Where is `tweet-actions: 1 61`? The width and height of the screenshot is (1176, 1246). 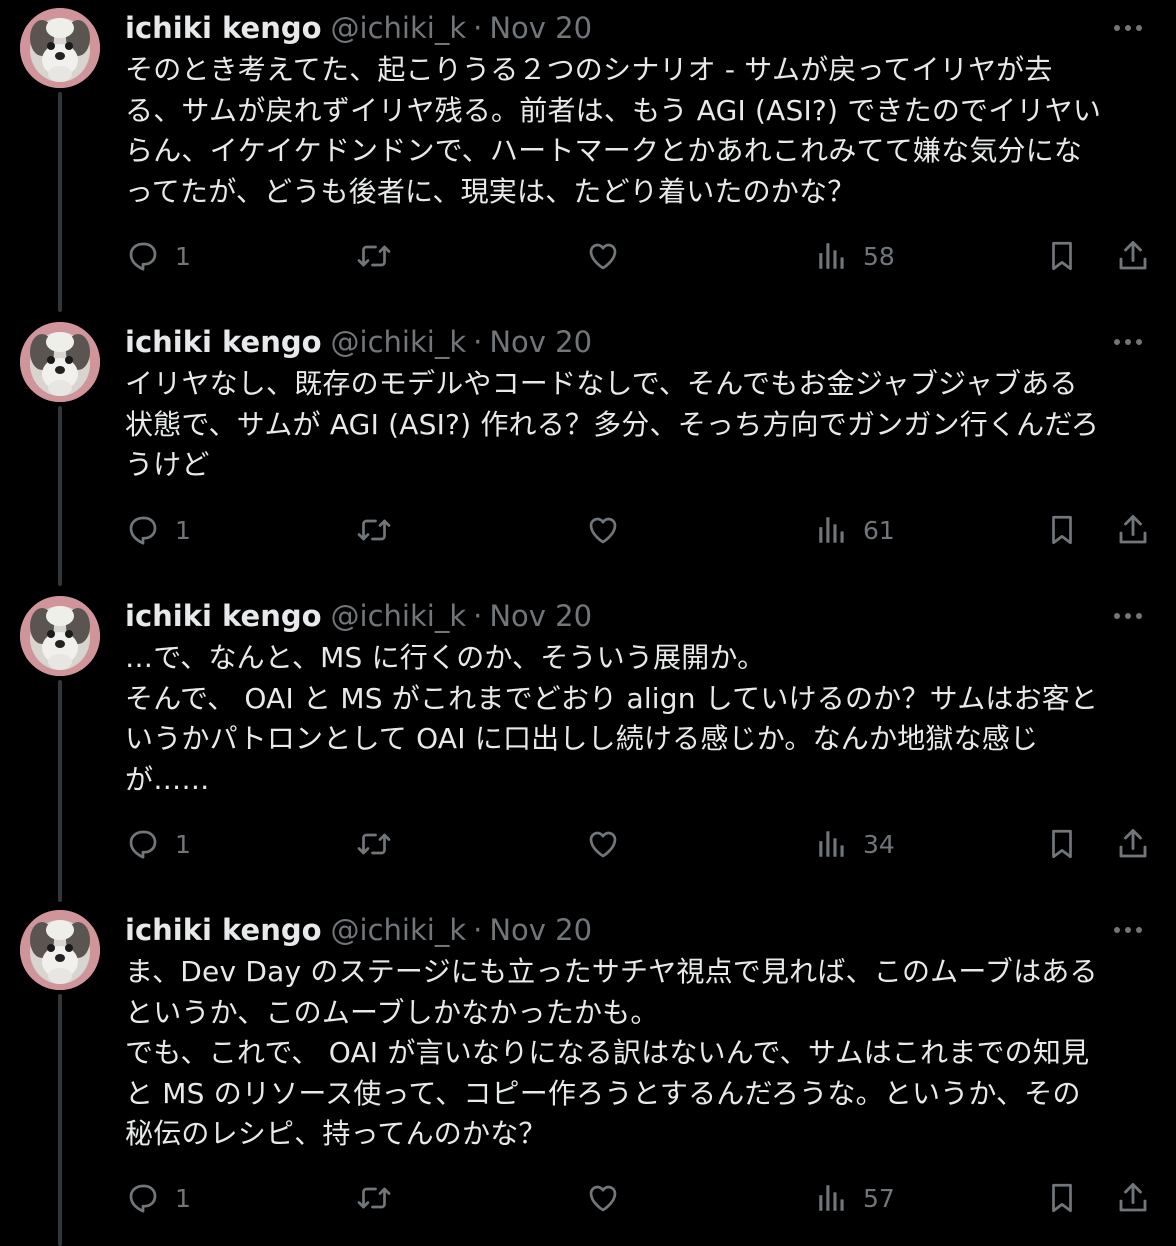 tweet-actions: 1 61 is located at coordinates (645, 530).